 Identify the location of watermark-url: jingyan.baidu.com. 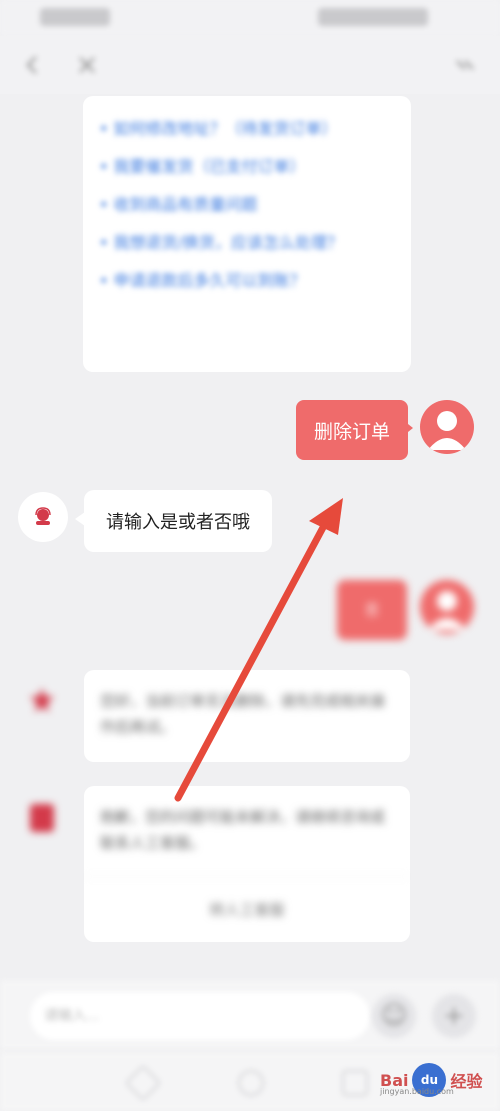
(417, 1091).